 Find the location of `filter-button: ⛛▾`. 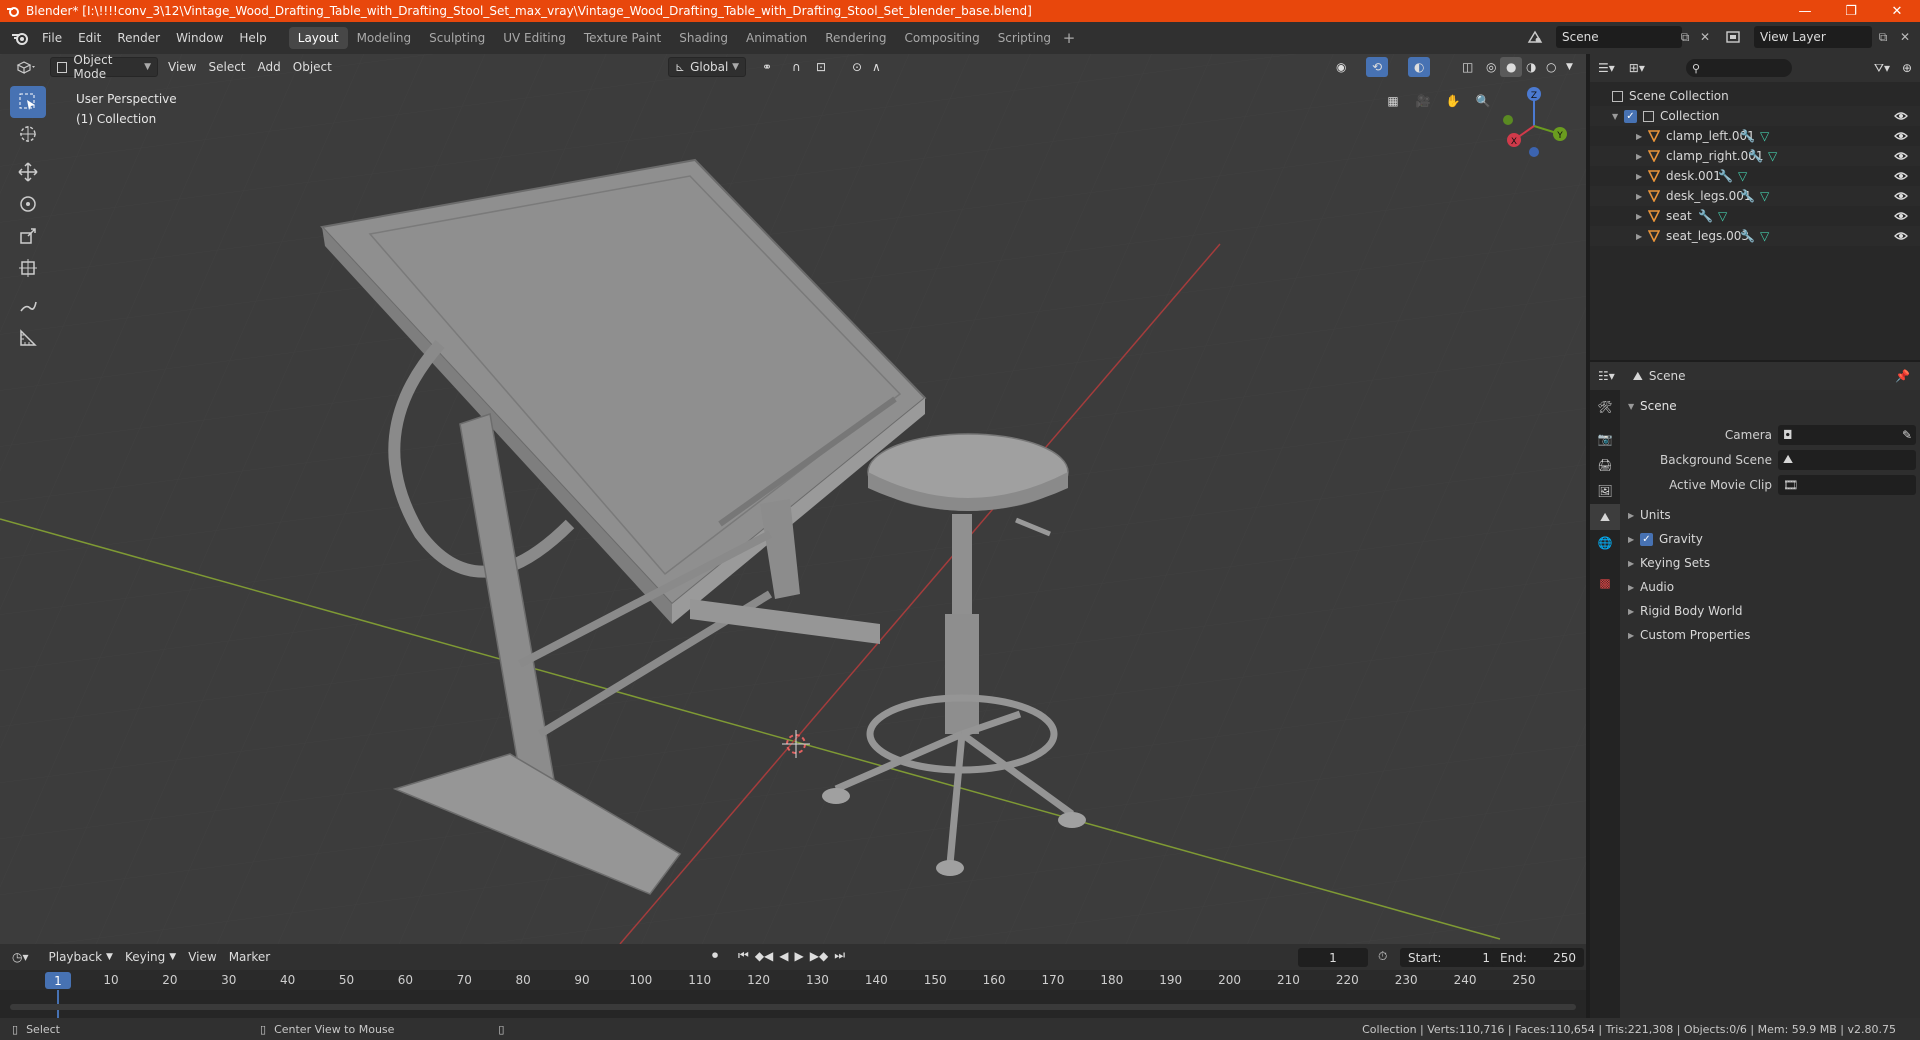

filter-button: ⛛▾ is located at coordinates (1882, 68).